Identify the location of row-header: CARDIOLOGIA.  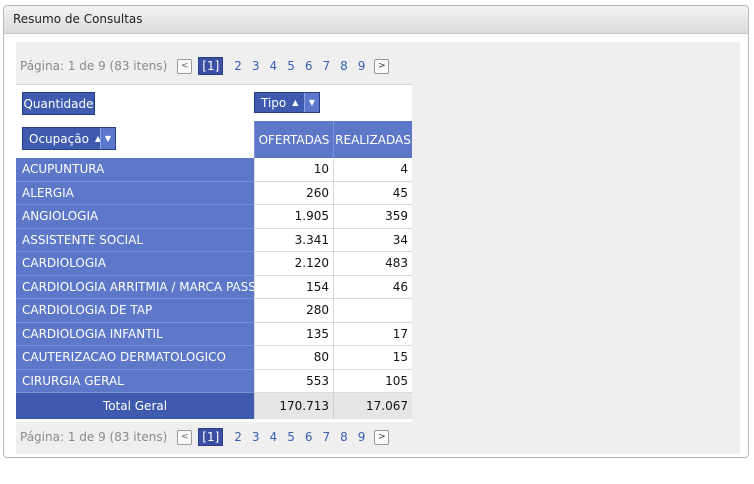
(135, 264).